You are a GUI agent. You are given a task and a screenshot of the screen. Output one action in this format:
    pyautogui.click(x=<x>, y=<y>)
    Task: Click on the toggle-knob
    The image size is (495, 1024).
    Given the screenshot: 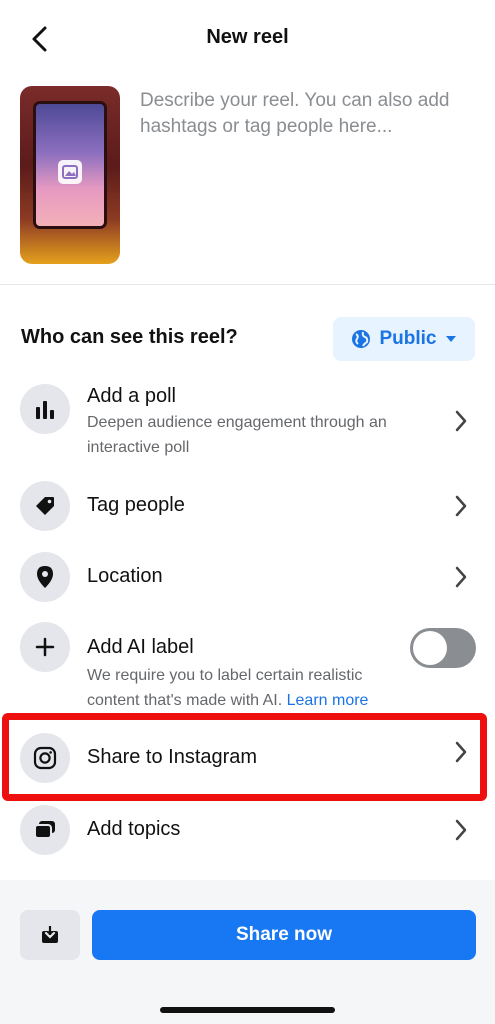 What is the action you would take?
    pyautogui.click(x=430, y=648)
    